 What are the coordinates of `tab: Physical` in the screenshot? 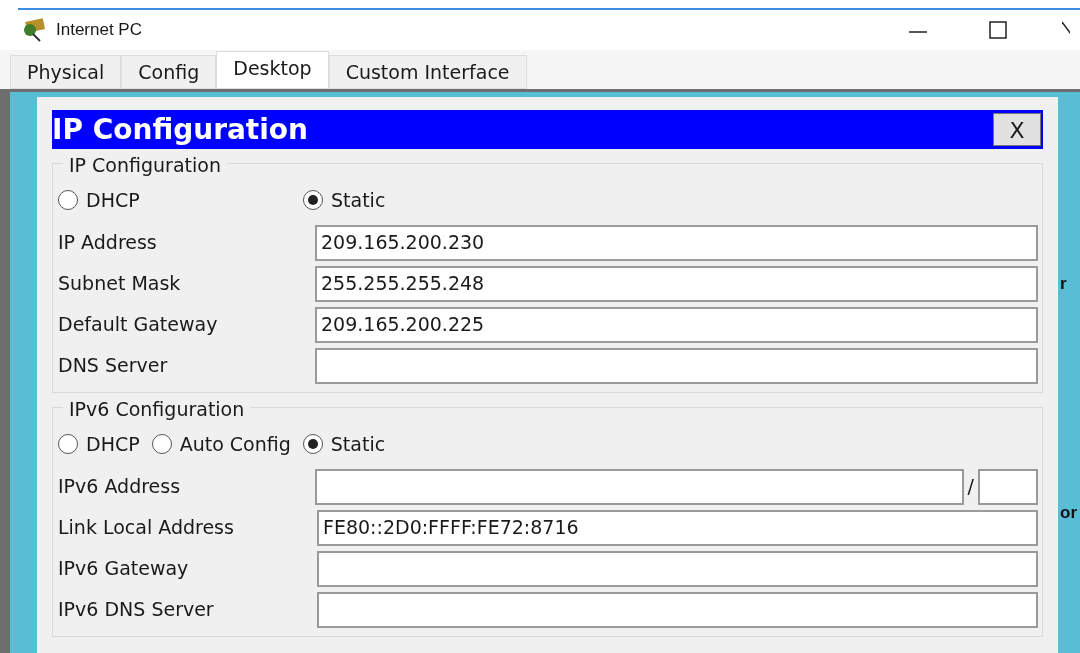 It's located at (66, 72).